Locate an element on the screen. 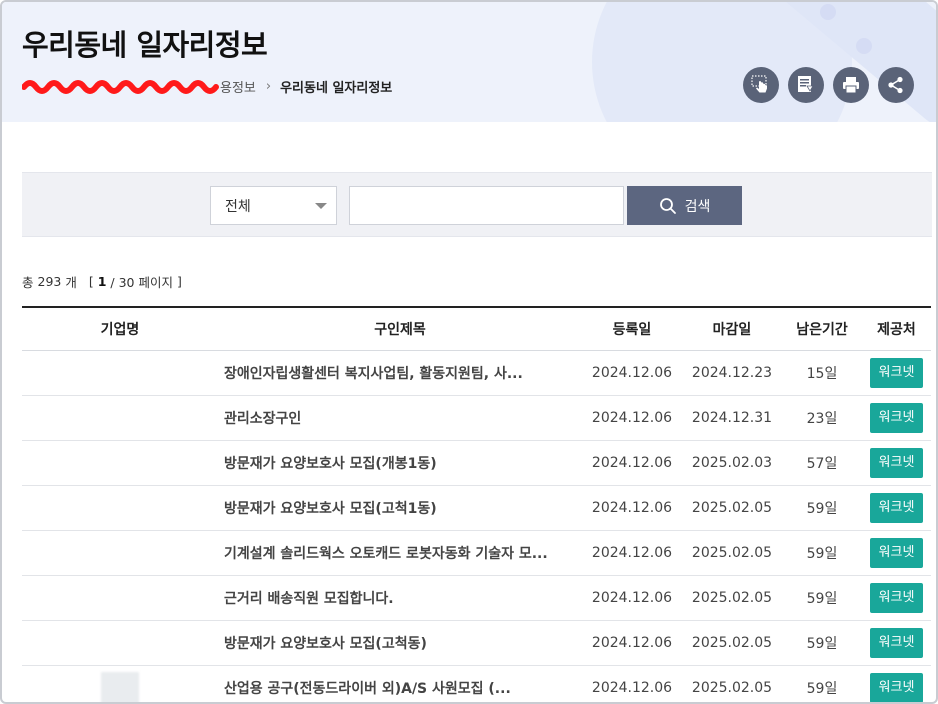 Image resolution: width=938 pixels, height=704 pixels. bookmark-download-icon is located at coordinates (806, 85).